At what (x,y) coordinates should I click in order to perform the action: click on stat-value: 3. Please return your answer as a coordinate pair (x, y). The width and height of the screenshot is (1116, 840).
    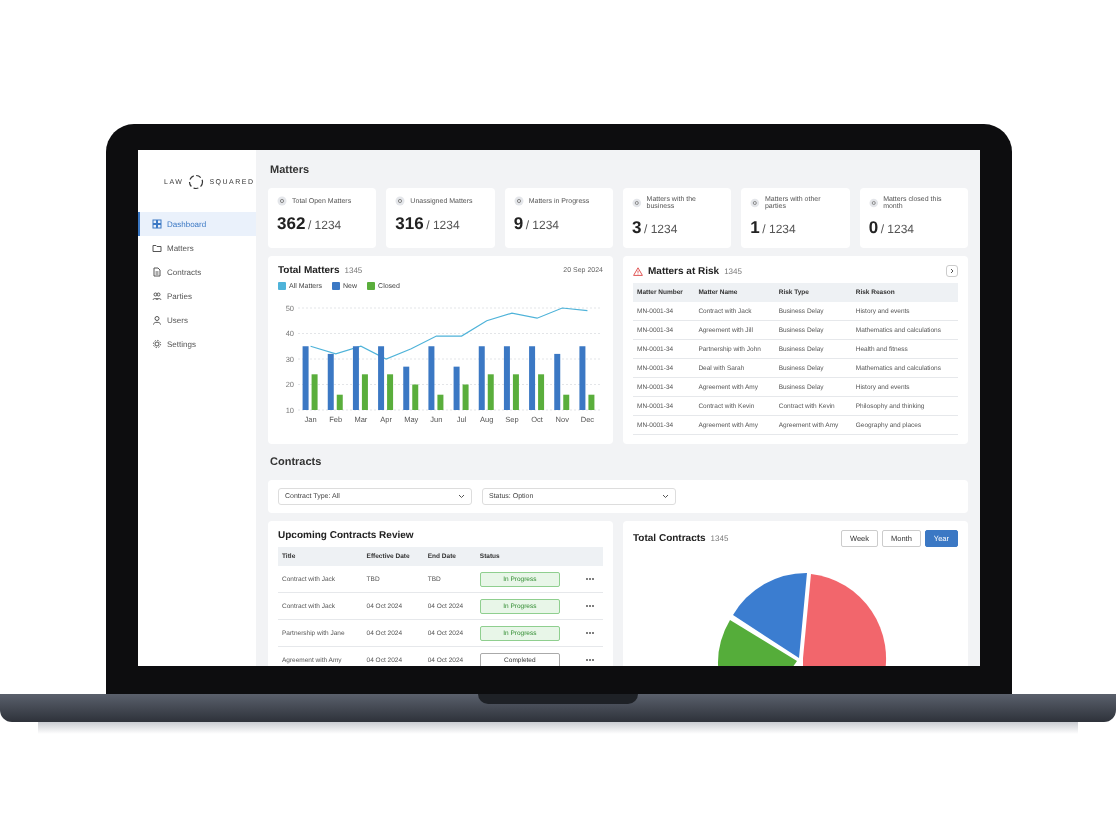
    Looking at the image, I should click on (636, 227).